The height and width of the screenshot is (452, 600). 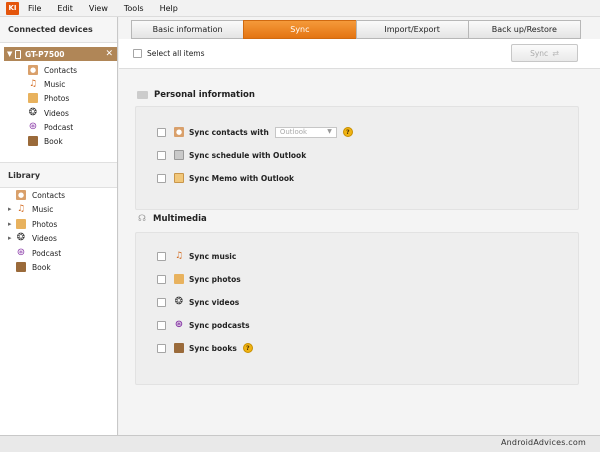 I want to click on sync-videos-checkbox, so click(x=161, y=302).